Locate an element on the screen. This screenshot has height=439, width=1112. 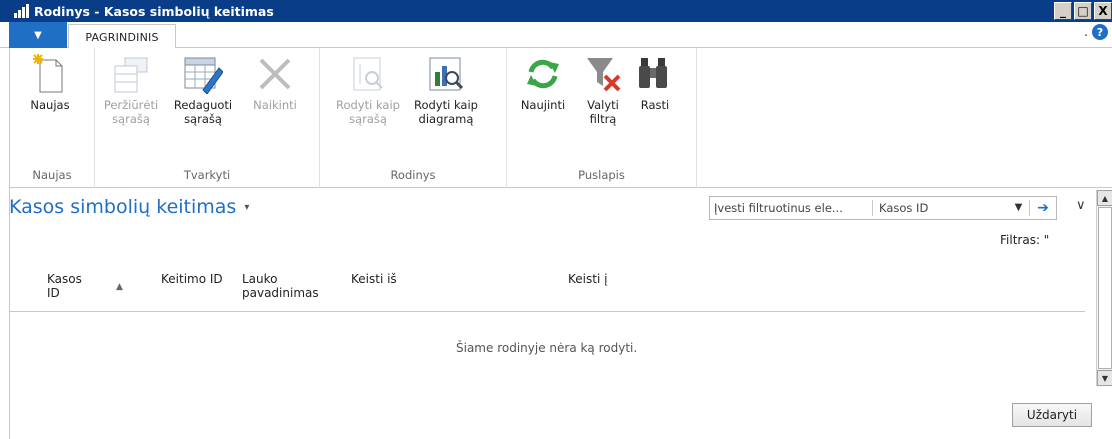
show-as-list-button: Rodyti kaip sąrašą is located at coordinates (368, 90).